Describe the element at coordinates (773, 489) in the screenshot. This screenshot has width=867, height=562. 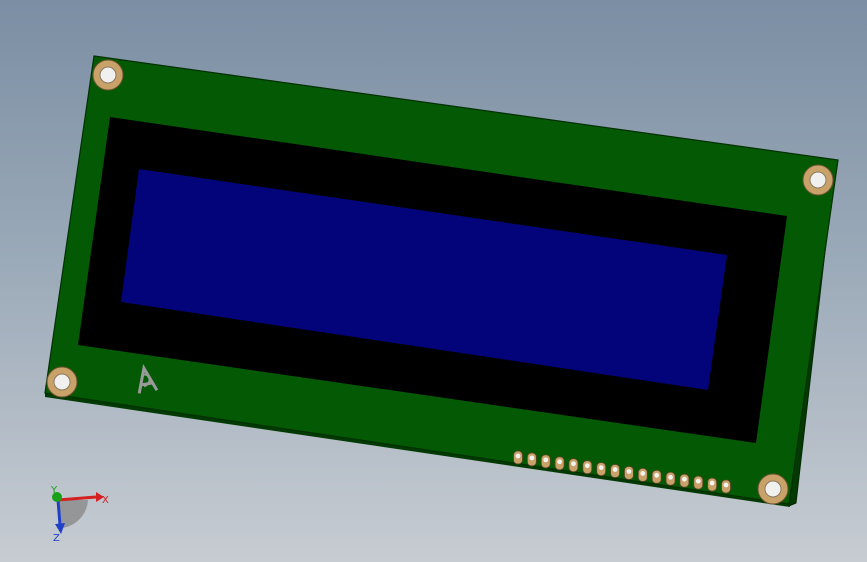
I see `mounting-hole-bottom-right` at that location.